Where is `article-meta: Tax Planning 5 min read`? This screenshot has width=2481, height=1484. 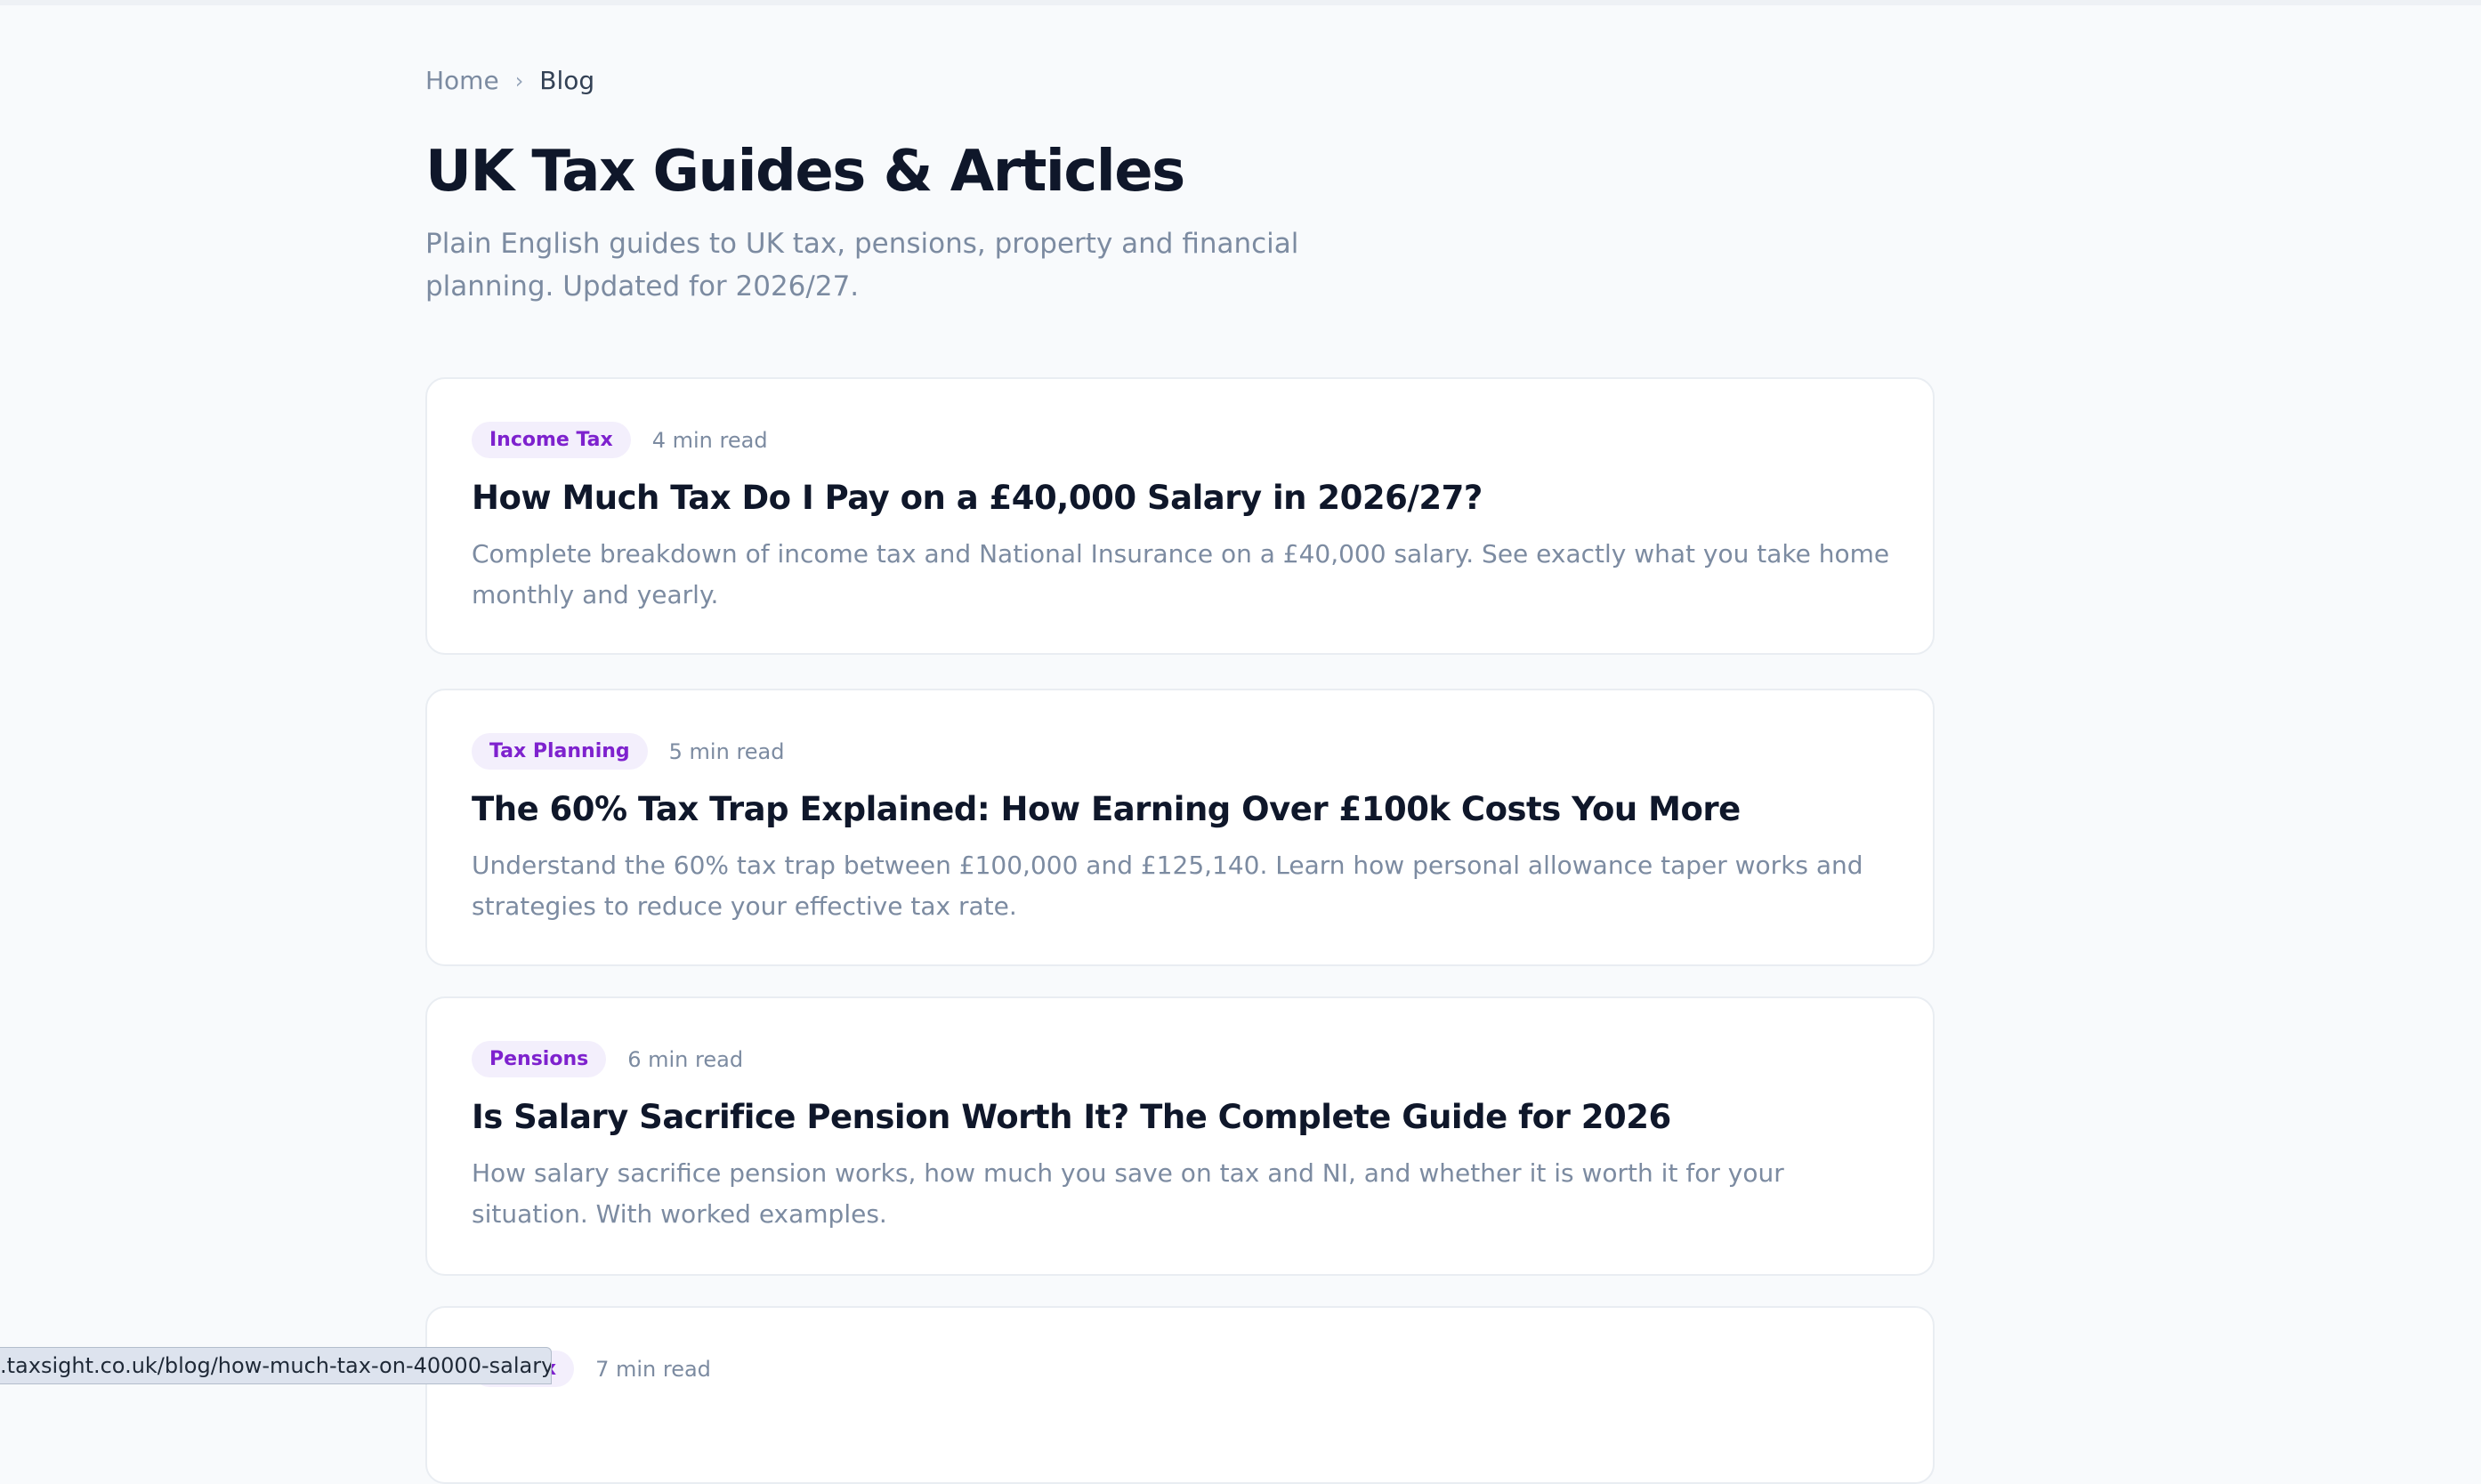
article-meta: Tax Planning 5 min read is located at coordinates (628, 751).